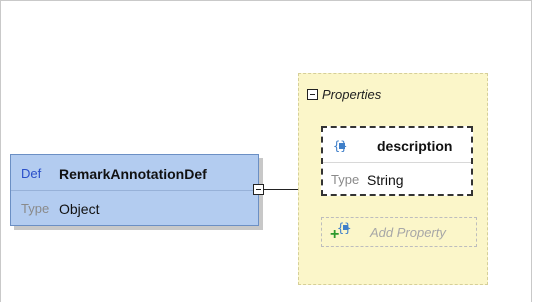  What do you see at coordinates (258, 189) in the screenshot?
I see `def-collapse-button` at bounding box center [258, 189].